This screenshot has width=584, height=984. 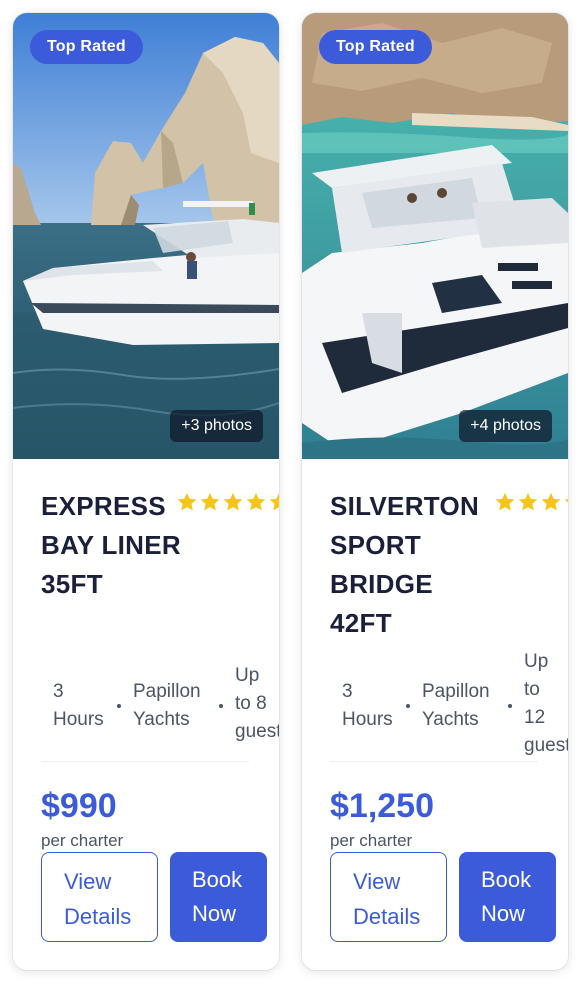 I want to click on yacht-title: SILVERTON SPORT BRIDGE 42FT, so click(x=405, y=564).